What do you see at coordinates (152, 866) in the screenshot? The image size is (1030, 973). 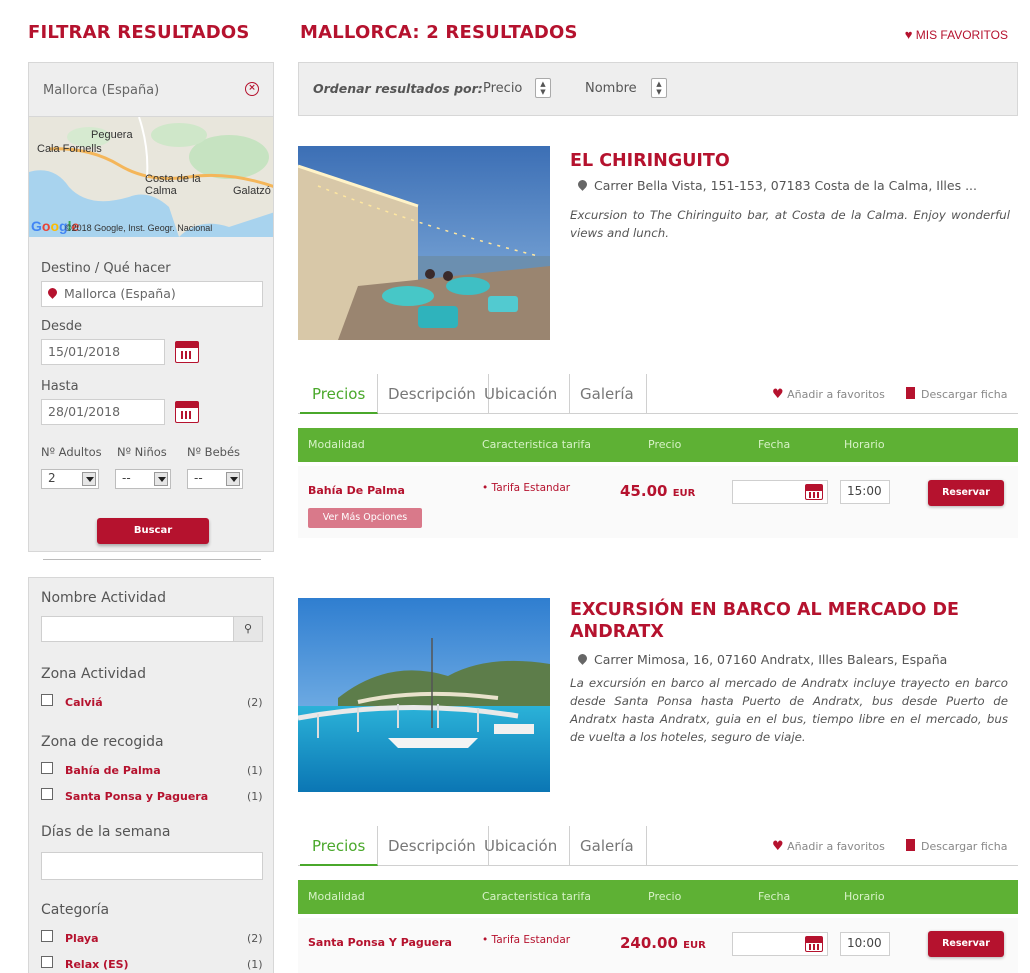 I see `dias-semana-input` at bounding box center [152, 866].